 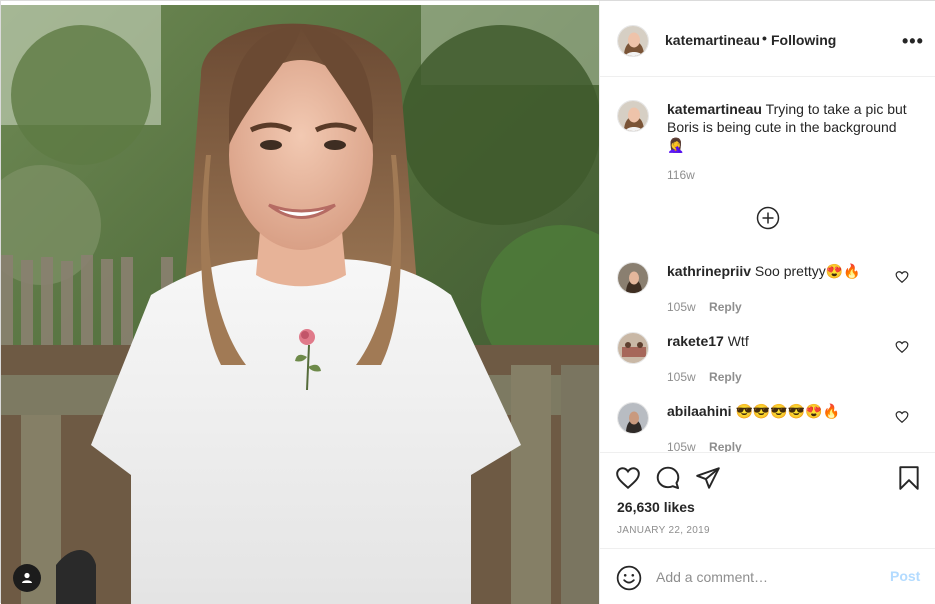 I want to click on user-tag-icon, so click(x=27, y=577).